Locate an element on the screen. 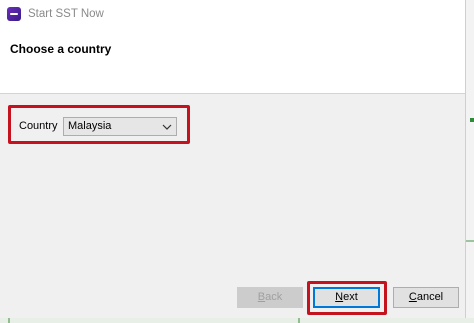  chevron-down-icon is located at coordinates (167, 127).